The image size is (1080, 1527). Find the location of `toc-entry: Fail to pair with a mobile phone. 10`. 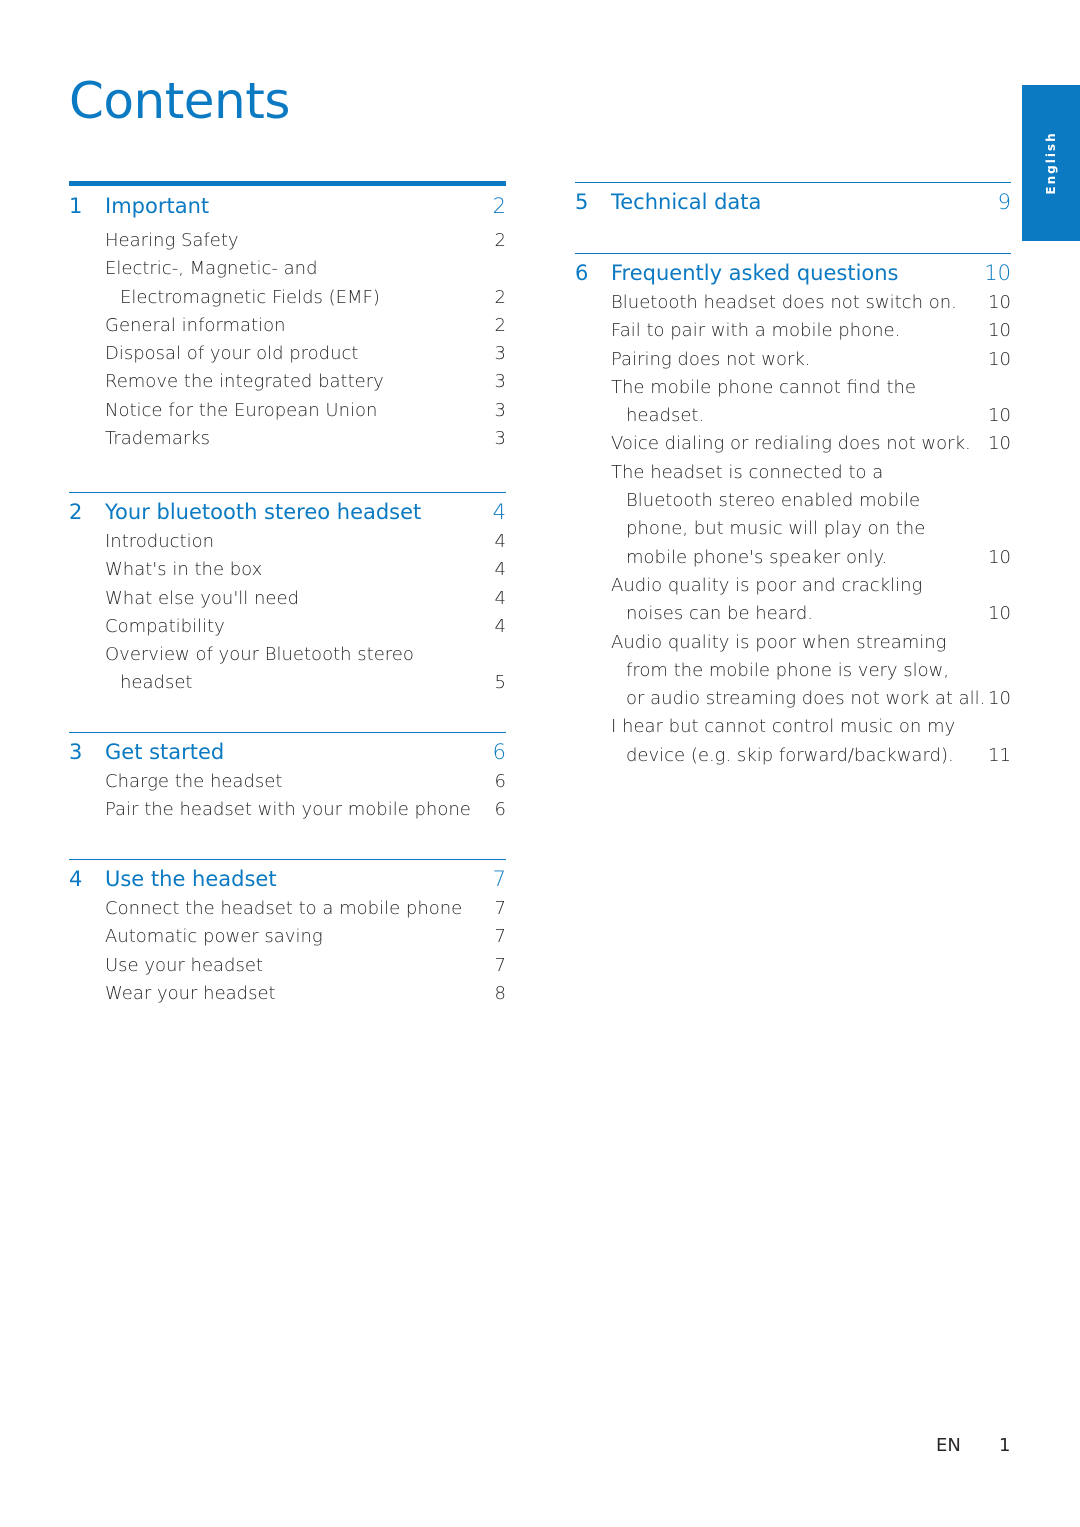

toc-entry: Fail to pair with a mobile phone. 10 is located at coordinates (793, 331).